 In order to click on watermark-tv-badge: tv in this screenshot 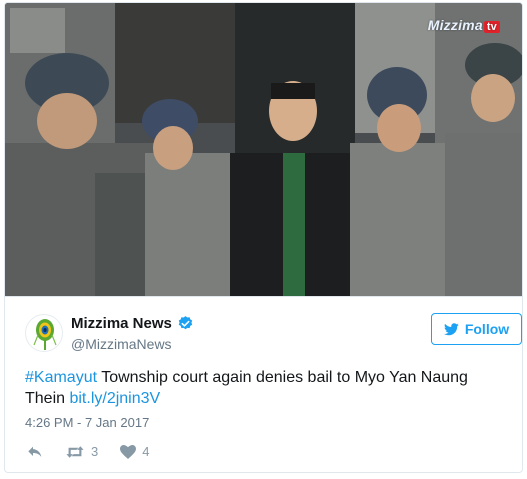, I will do `click(491, 27)`.